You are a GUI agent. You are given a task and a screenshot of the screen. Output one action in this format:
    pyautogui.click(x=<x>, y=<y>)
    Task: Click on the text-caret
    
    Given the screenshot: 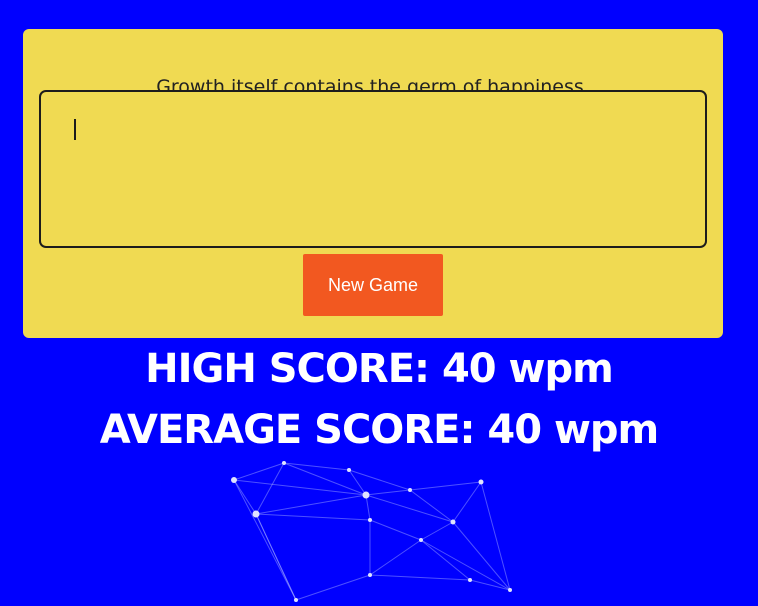 What is the action you would take?
    pyautogui.click(x=75, y=129)
    